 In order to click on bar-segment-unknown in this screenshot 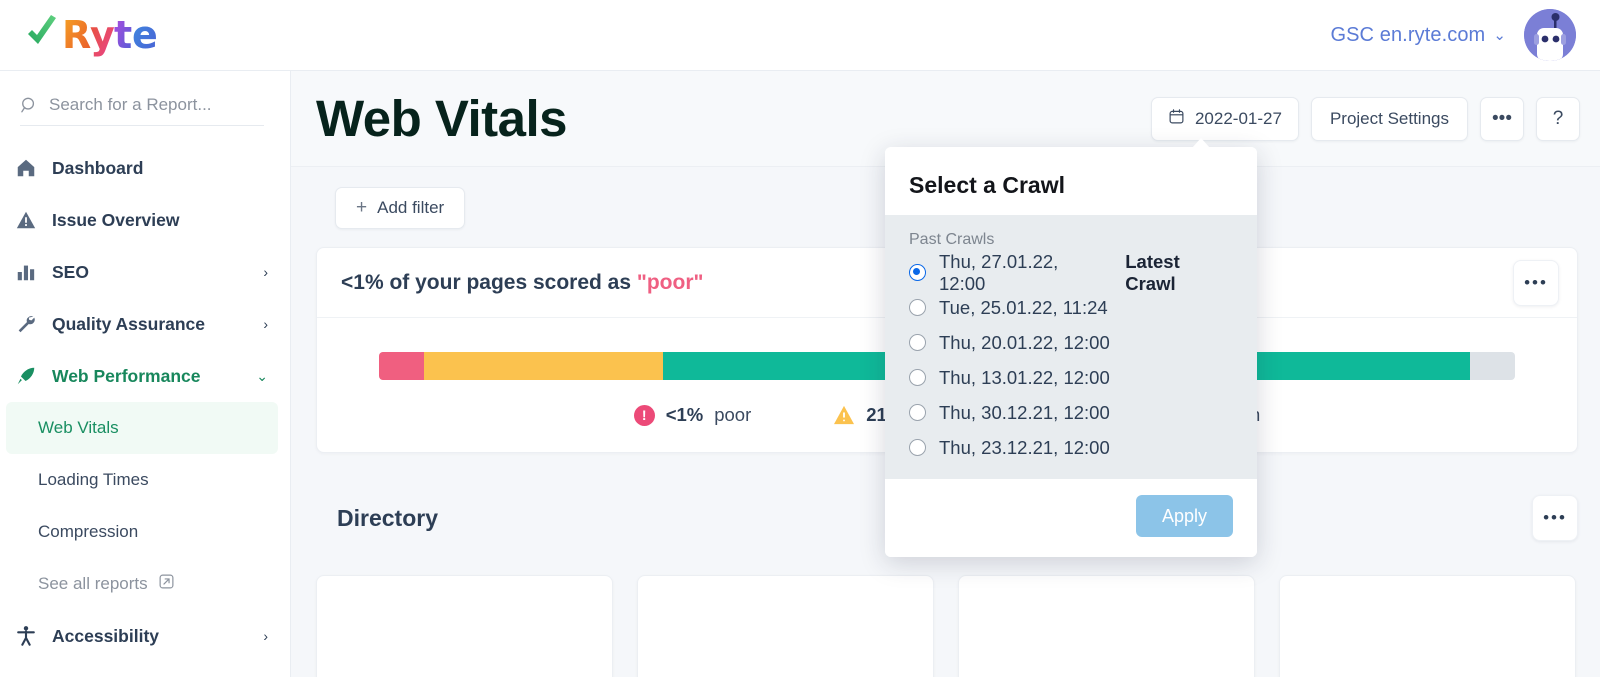, I will do `click(1492, 366)`.